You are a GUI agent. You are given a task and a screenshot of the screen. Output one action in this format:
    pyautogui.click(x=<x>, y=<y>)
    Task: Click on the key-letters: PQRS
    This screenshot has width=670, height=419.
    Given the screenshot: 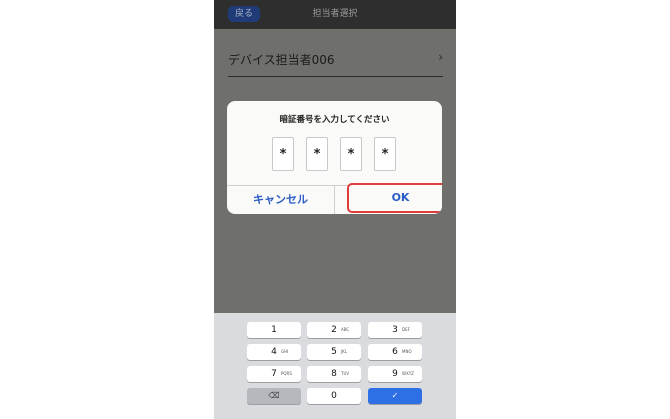 What is the action you would take?
    pyautogui.click(x=286, y=373)
    